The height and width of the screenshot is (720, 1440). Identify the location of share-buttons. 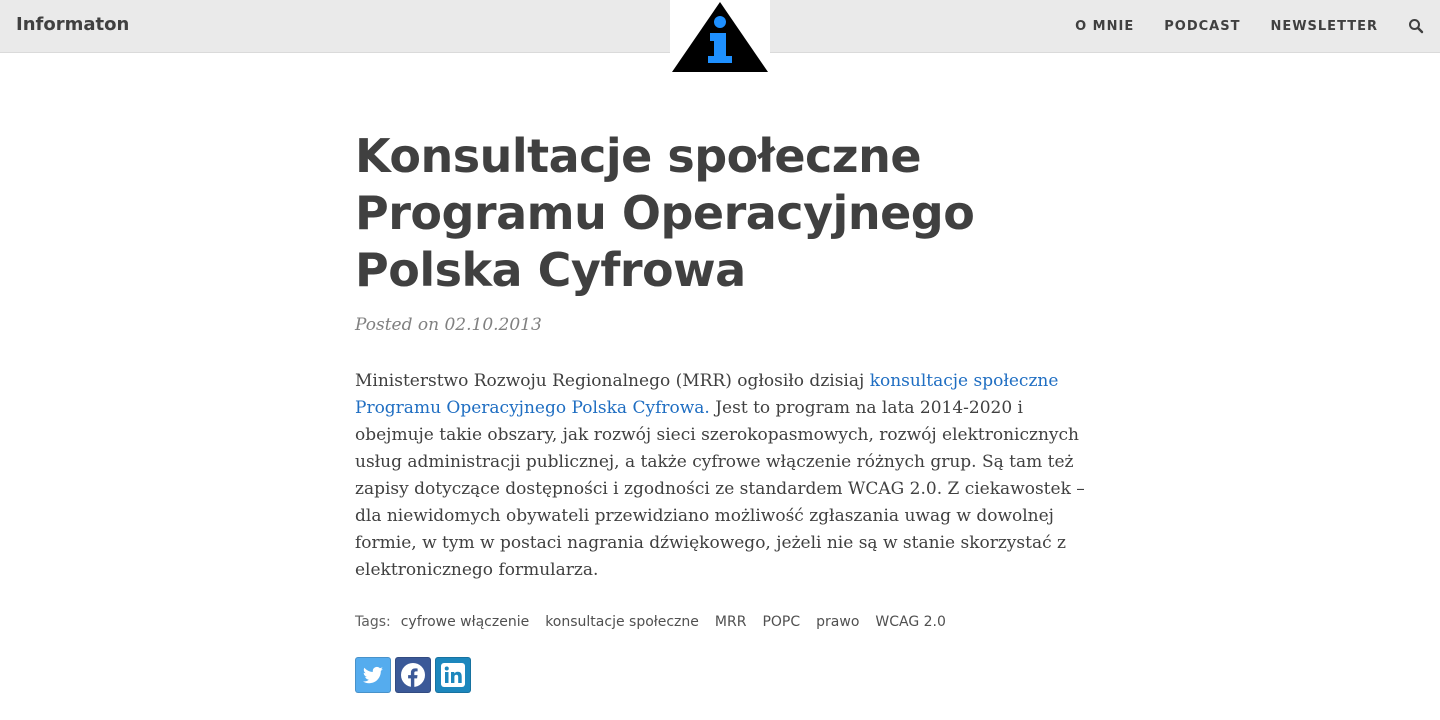
(720, 675).